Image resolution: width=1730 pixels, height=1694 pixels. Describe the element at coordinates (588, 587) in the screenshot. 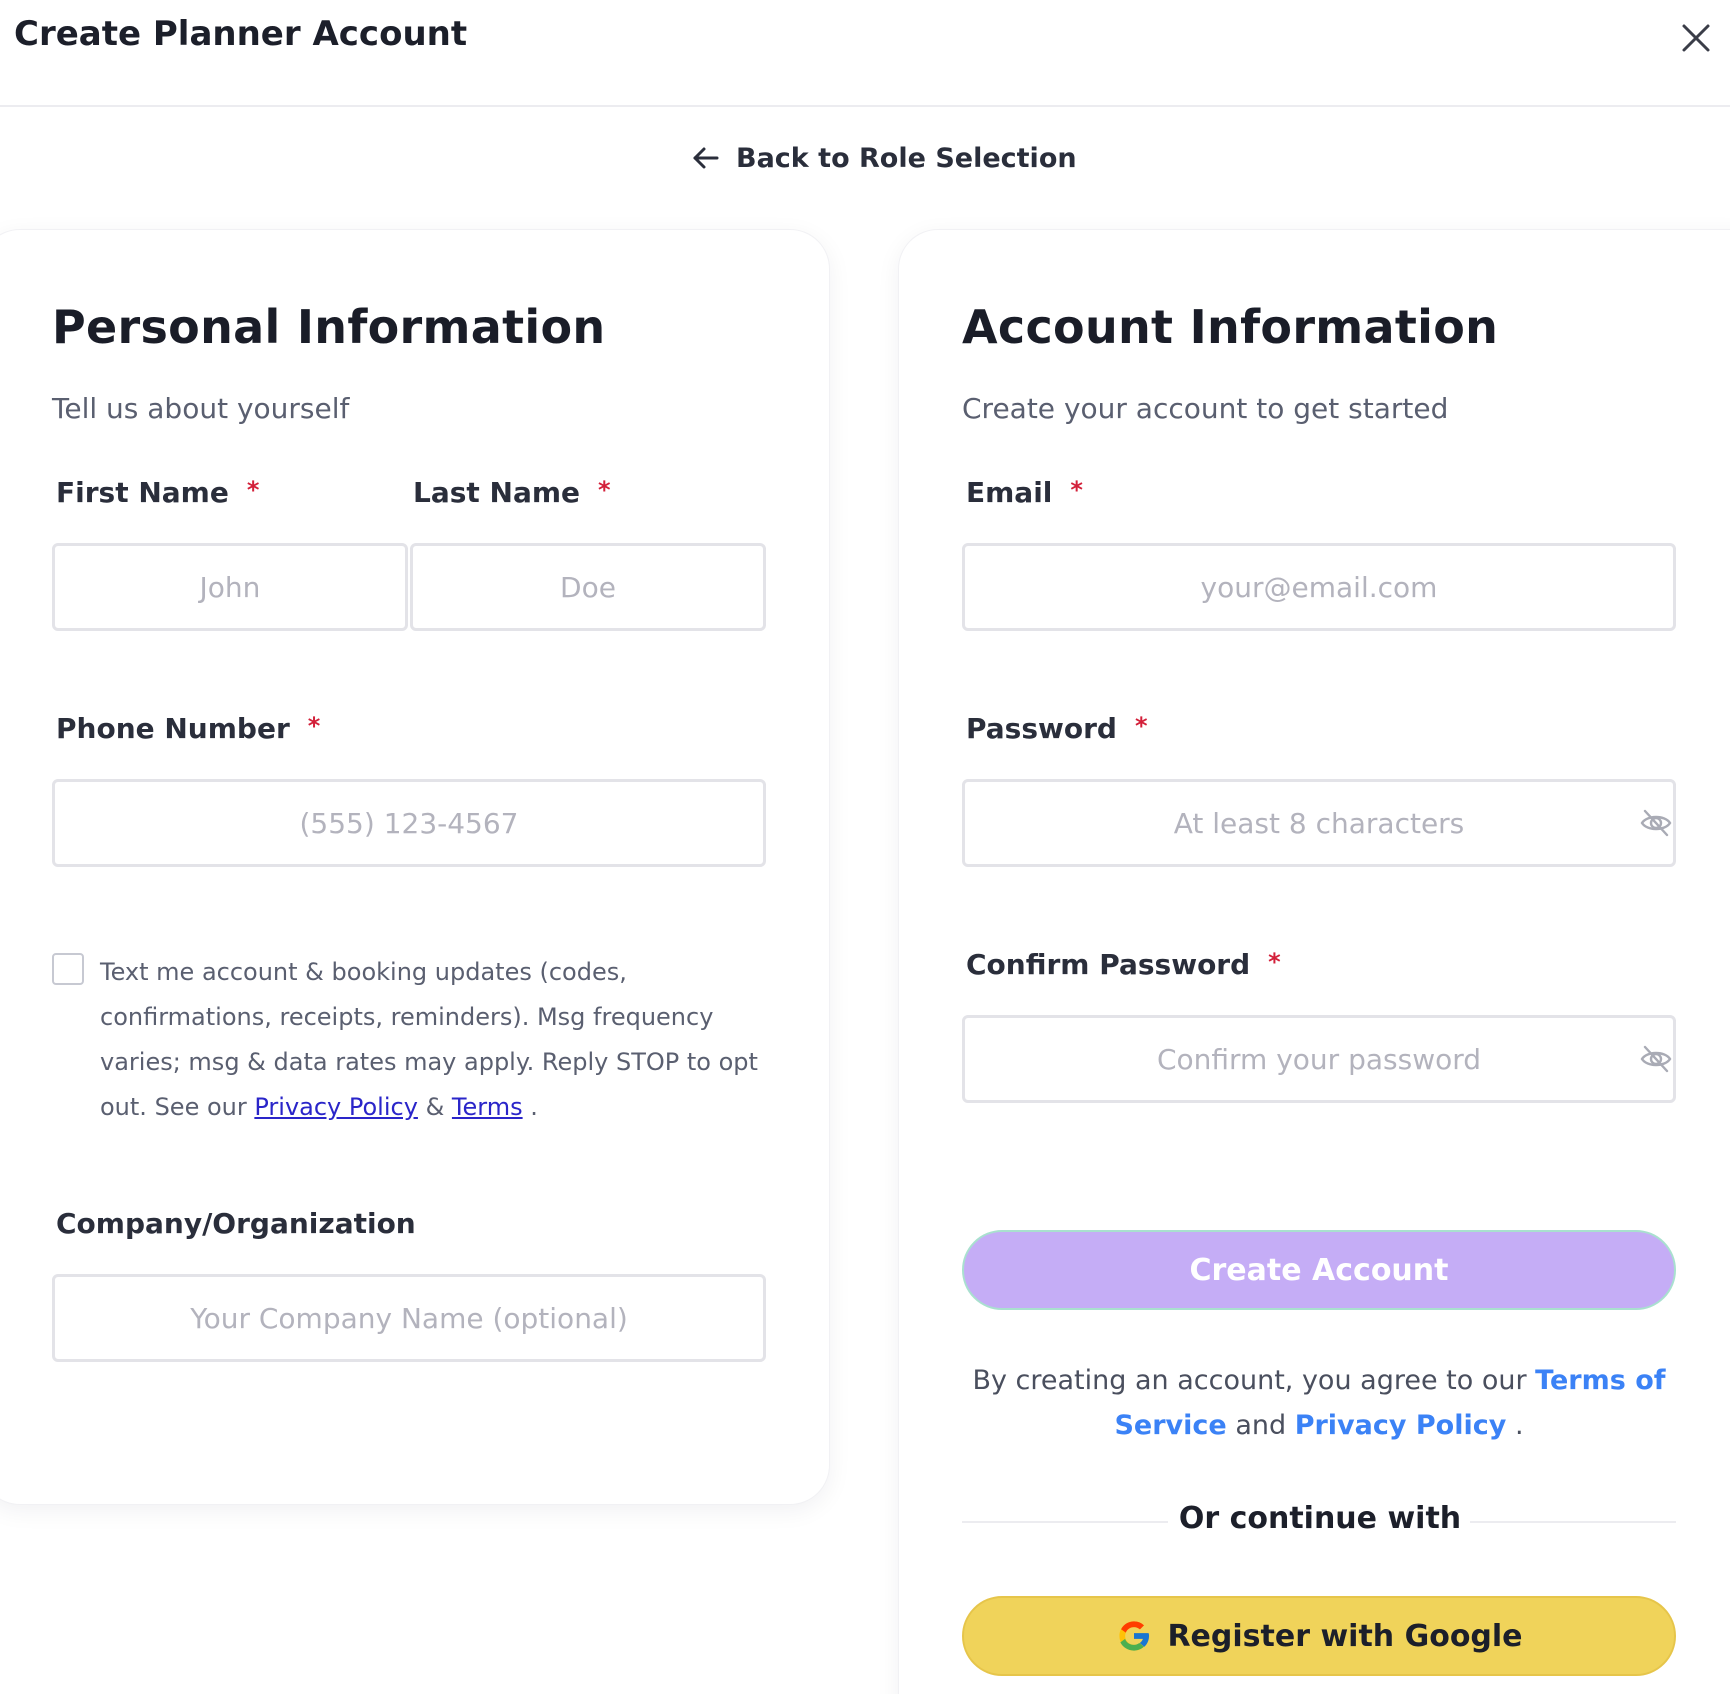

I see `last-name-input` at that location.